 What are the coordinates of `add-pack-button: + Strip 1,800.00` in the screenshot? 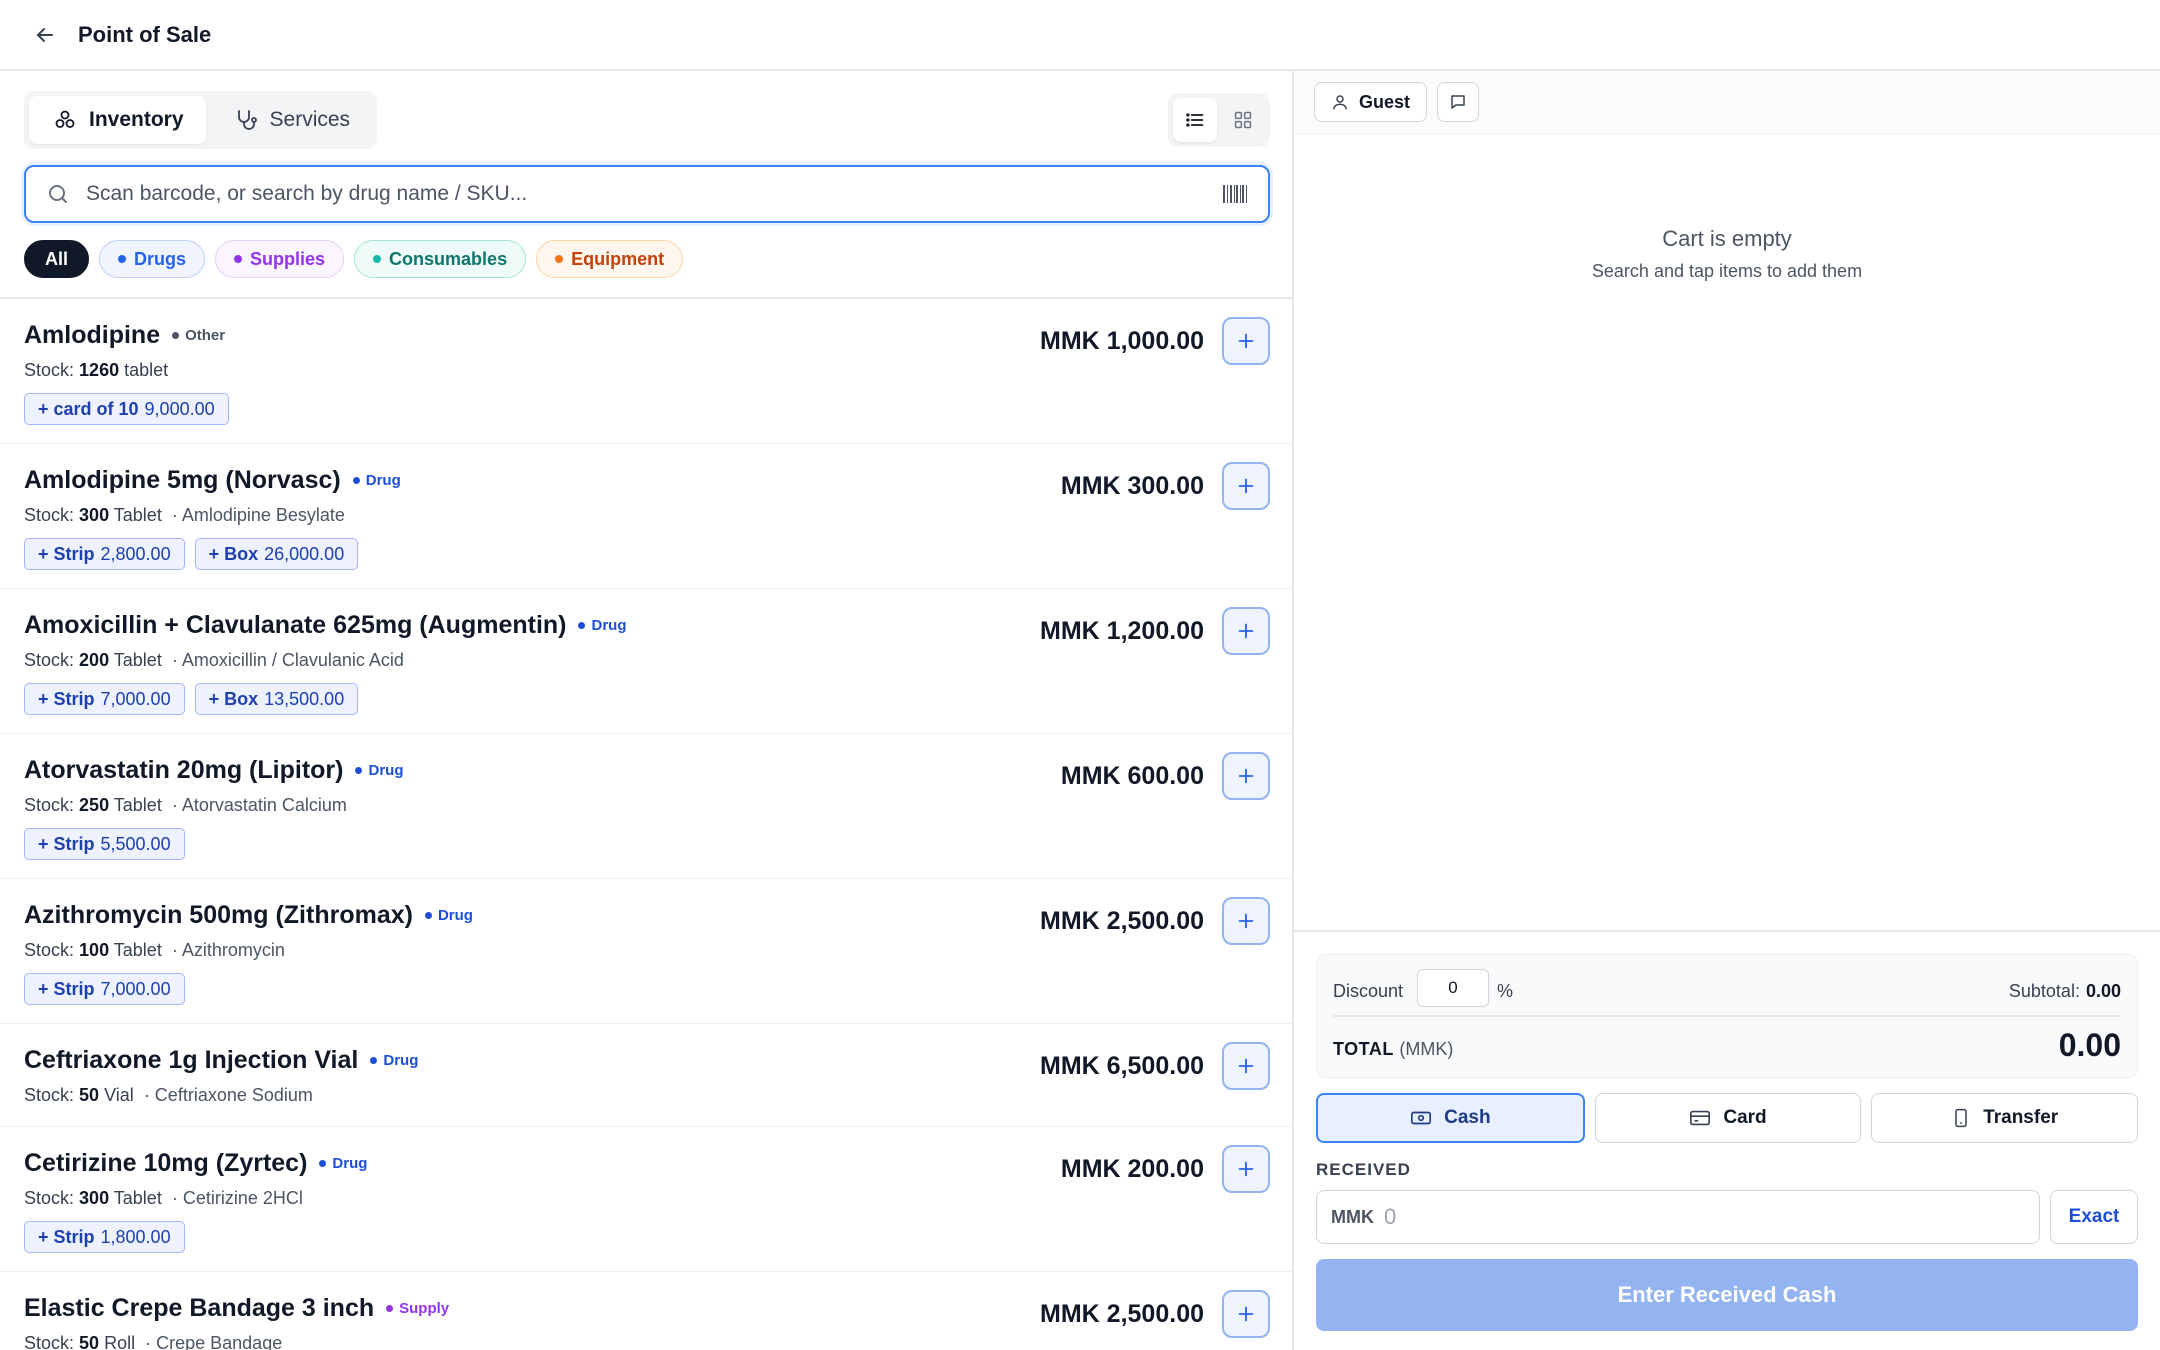 It's located at (104, 1237).